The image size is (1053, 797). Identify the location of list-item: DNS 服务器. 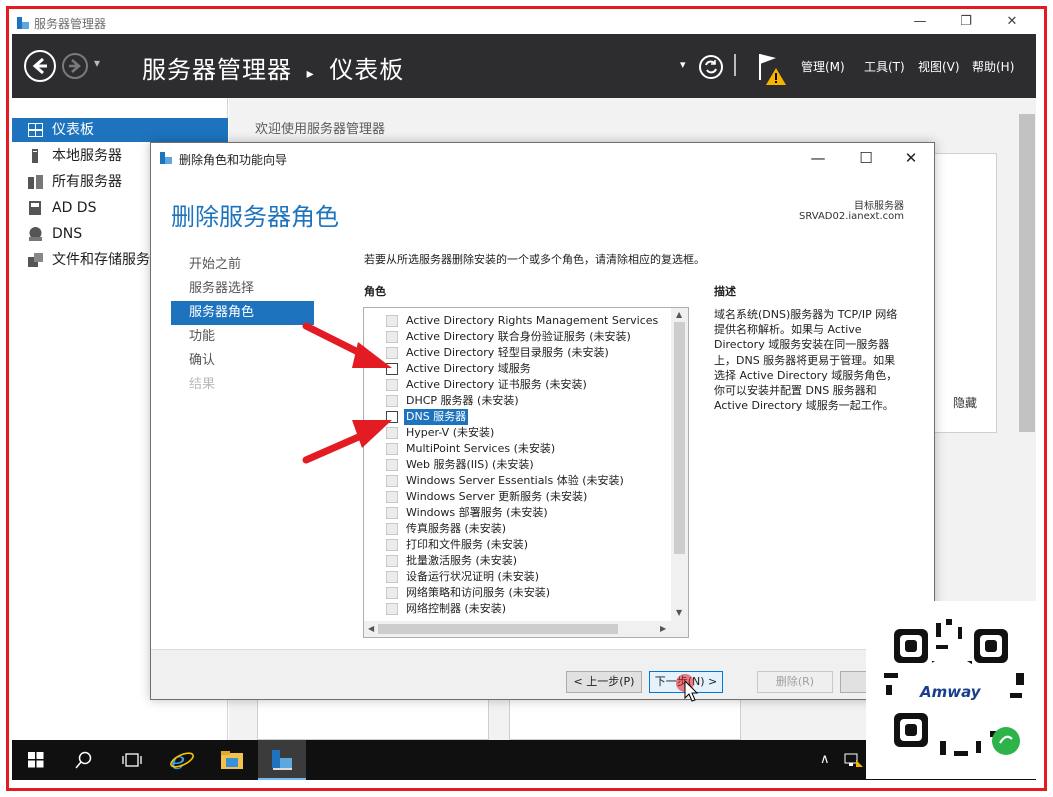
(518, 417).